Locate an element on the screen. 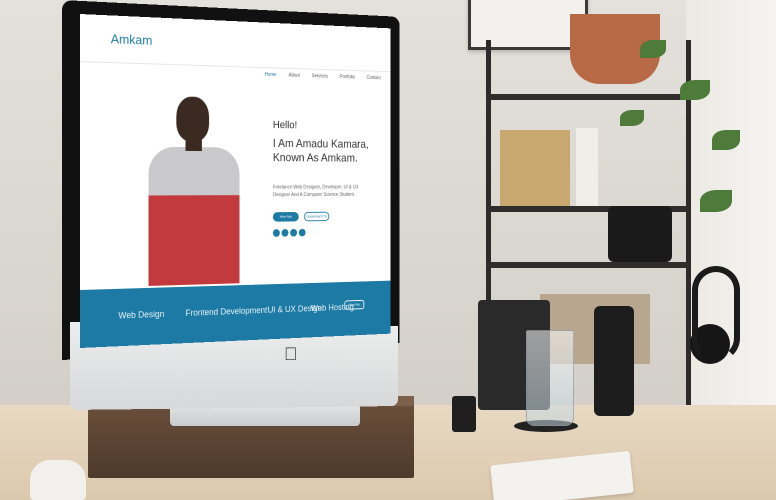 The width and height of the screenshot is (776, 500). binder-on-shelf is located at coordinates (587, 167).